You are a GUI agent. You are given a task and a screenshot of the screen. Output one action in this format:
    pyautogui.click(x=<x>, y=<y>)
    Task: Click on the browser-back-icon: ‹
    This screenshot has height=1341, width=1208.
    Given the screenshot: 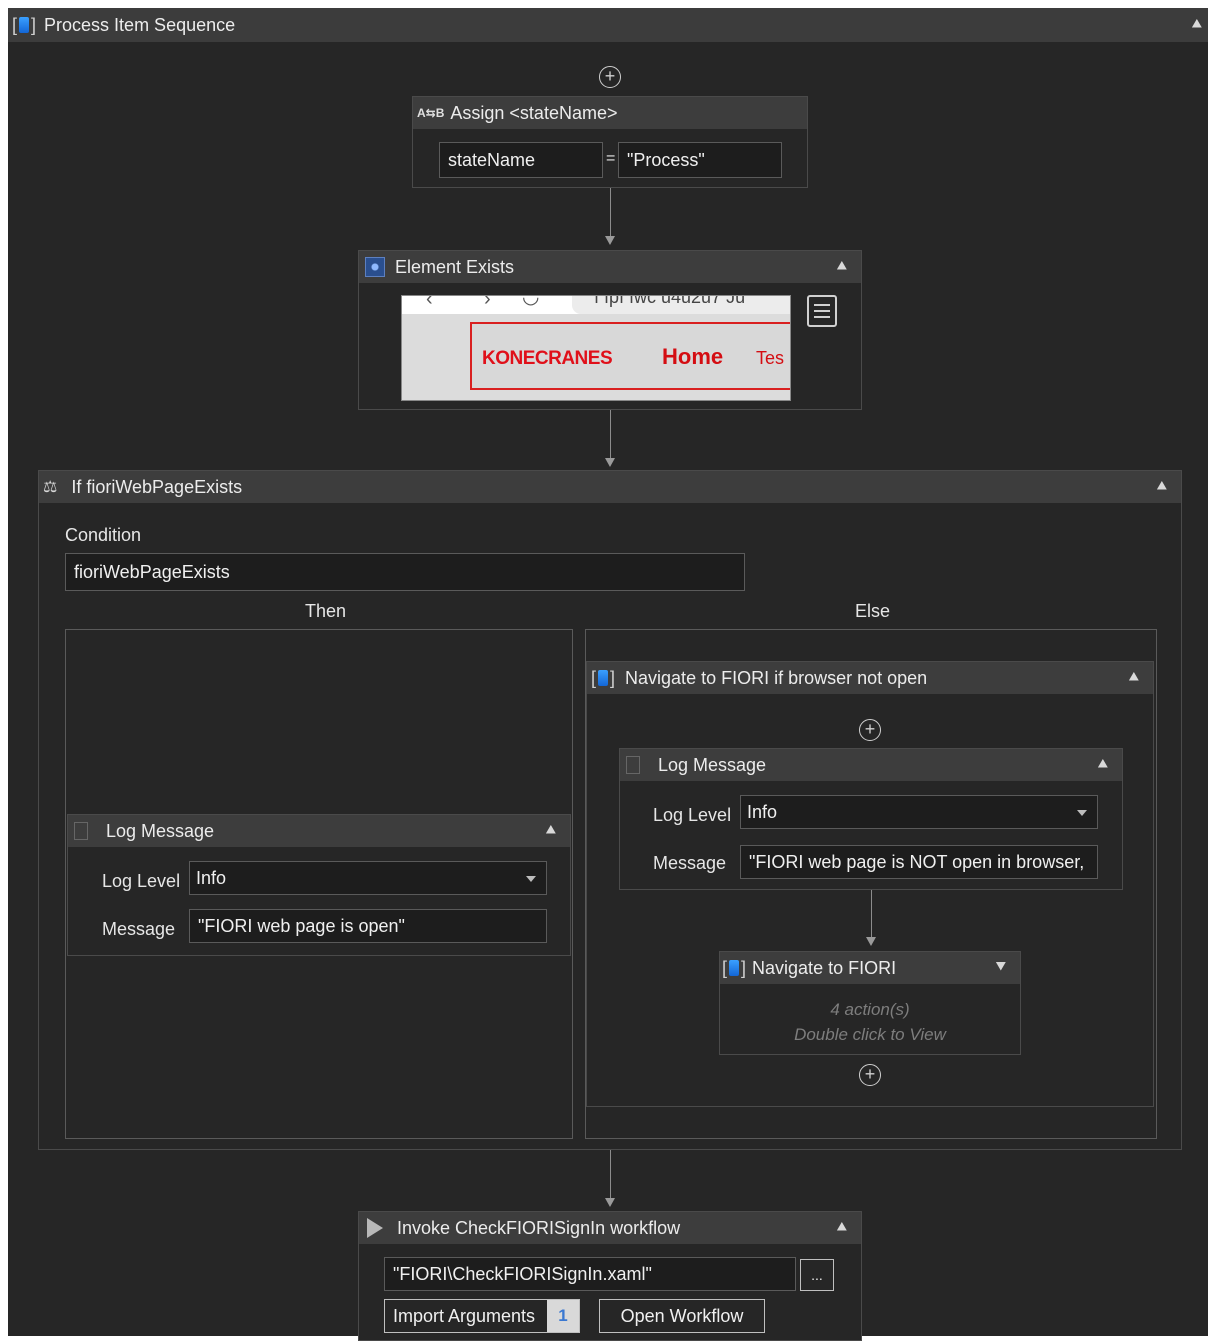 What is the action you would take?
    pyautogui.click(x=429, y=302)
    